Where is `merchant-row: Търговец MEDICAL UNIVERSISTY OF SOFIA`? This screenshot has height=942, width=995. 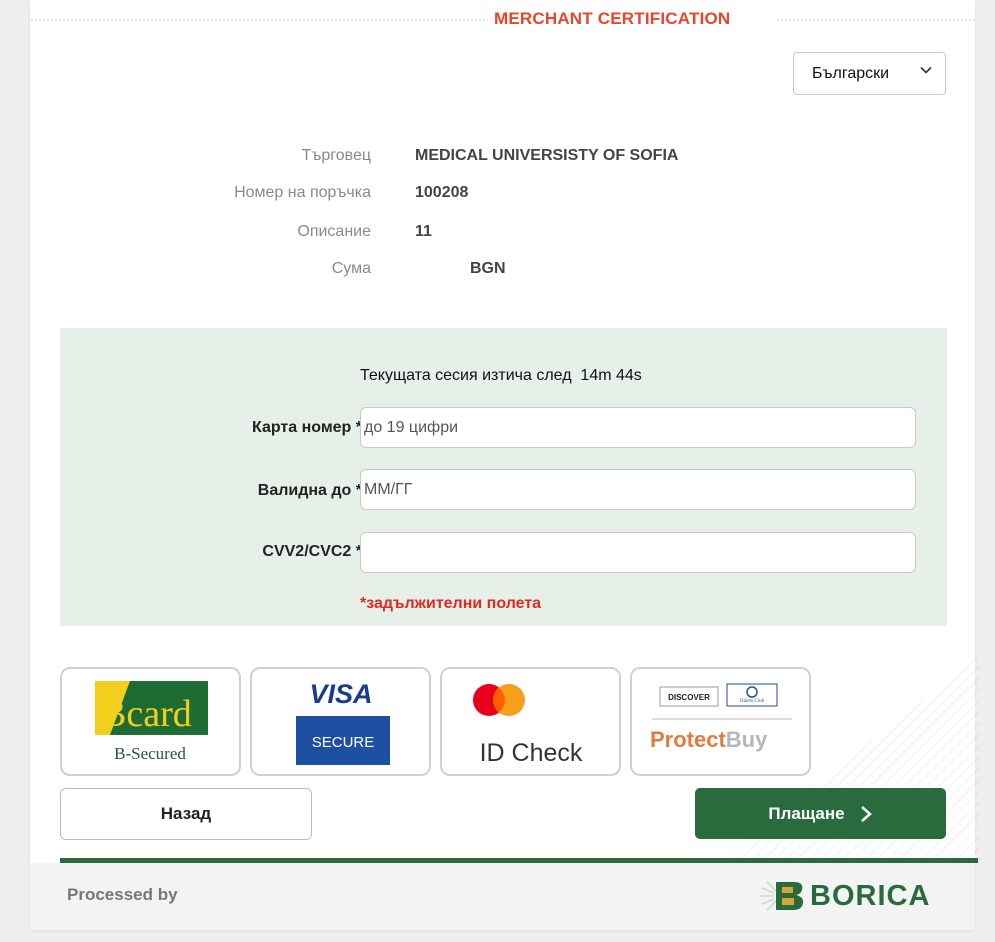 merchant-row: Търговец MEDICAL UNIVERSISTY OF SOFIA is located at coordinates (497, 158).